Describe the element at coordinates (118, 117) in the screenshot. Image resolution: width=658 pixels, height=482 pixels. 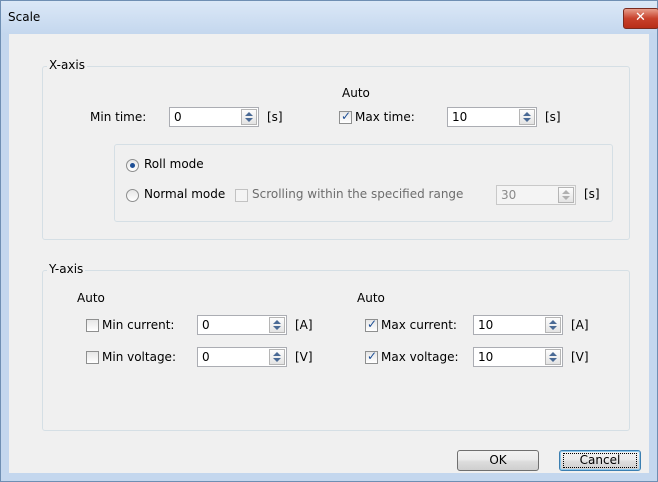
I see `min-time-label: Min time:` at that location.